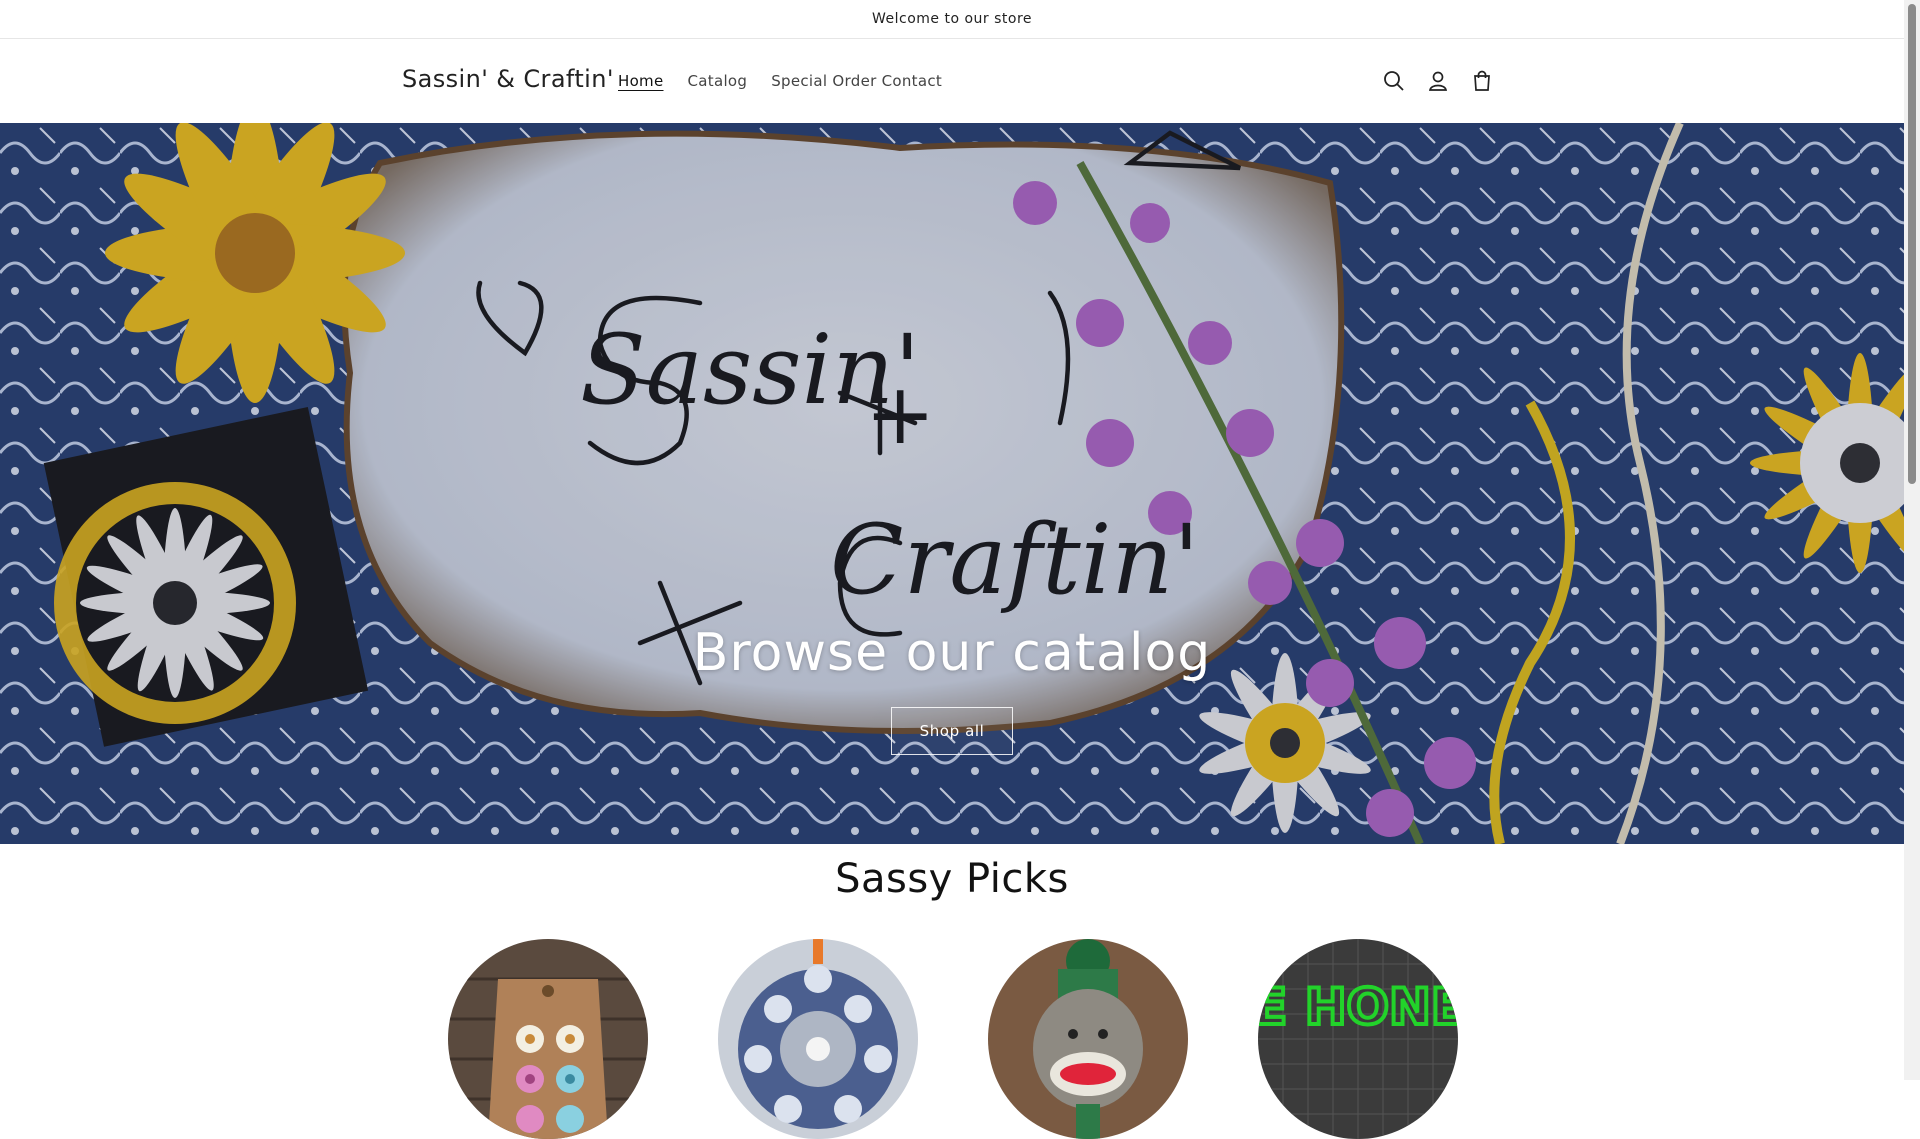 This screenshot has height=1139, width=1920. What do you see at coordinates (1912, 244) in the screenshot?
I see `scrollbar-thumb` at bounding box center [1912, 244].